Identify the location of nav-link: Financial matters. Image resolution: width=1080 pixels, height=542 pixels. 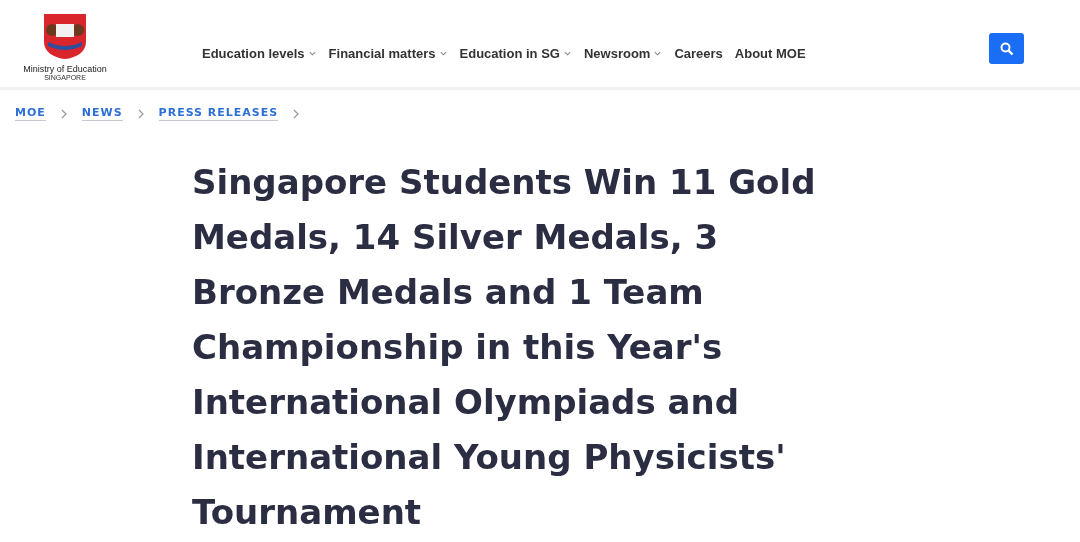
(388, 53).